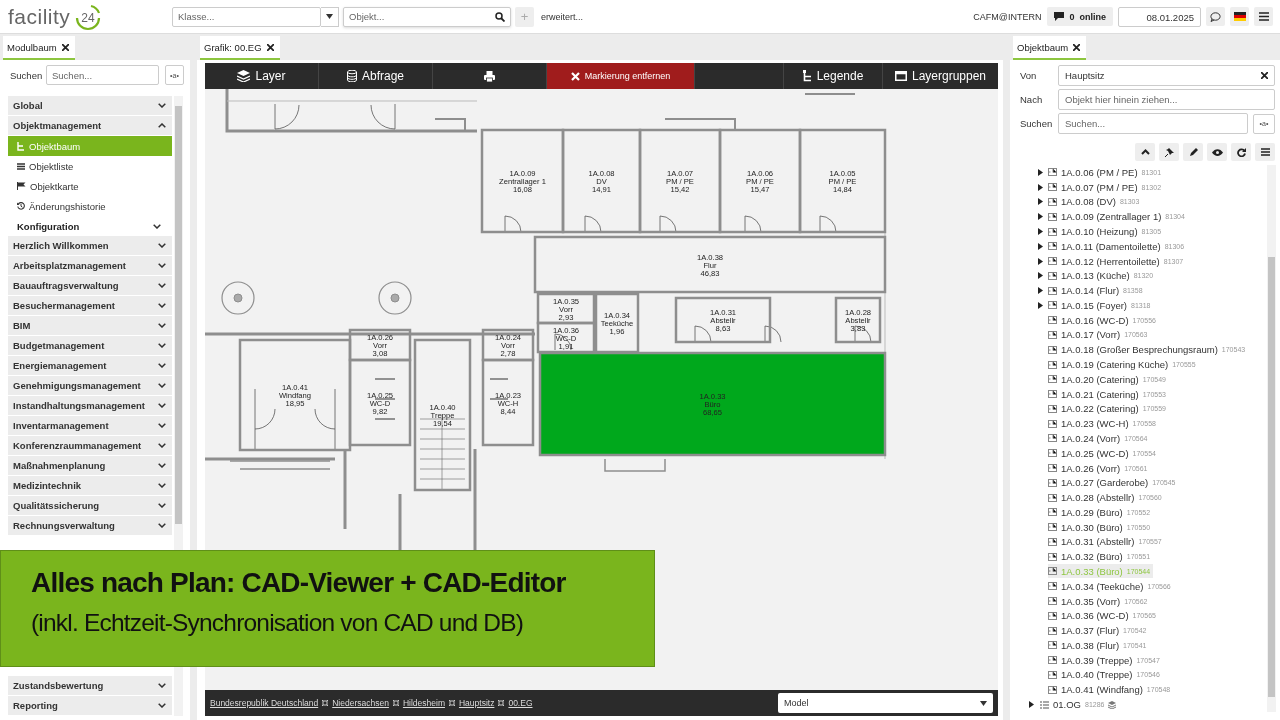  Describe the element at coordinates (90, 486) in the screenshot. I see `module-group: Medizintechnik` at that location.